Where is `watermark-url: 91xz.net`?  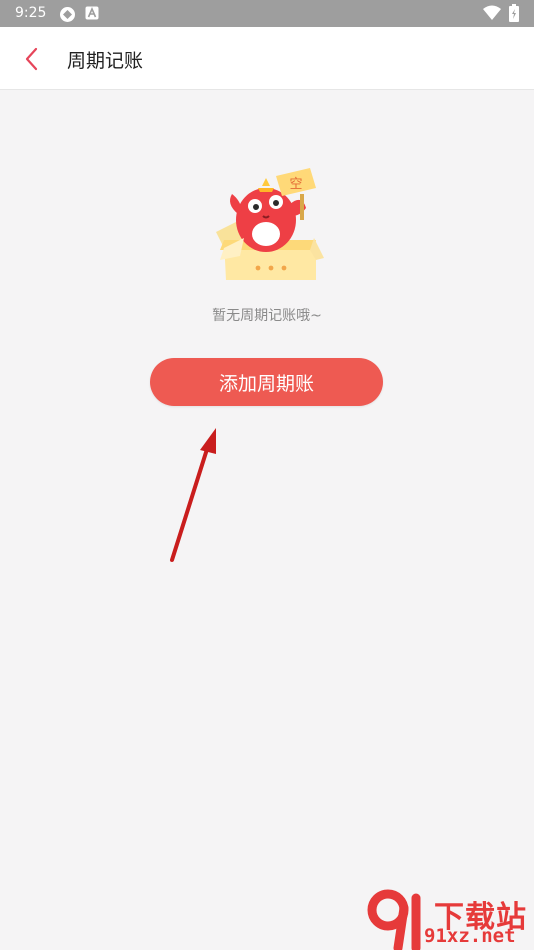
watermark-url: 91xz.net is located at coordinates (470, 936).